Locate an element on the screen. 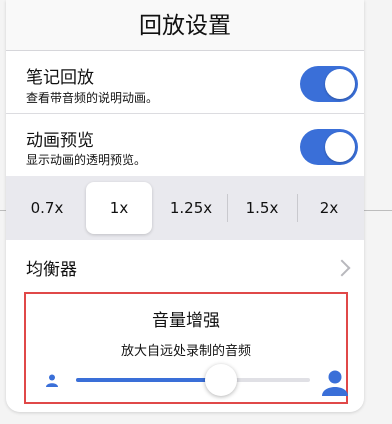 This screenshot has height=424, width=392. note-playback-row: 笔记回放 查看带音频的说明动画。 is located at coordinates (185, 82).